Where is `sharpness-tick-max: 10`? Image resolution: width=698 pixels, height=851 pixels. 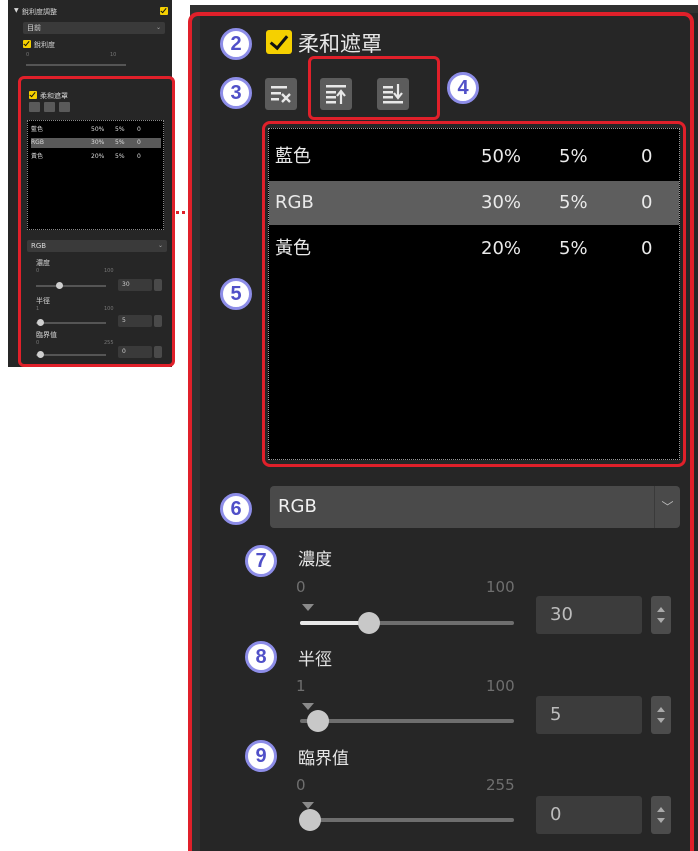 sharpness-tick-max: 10 is located at coordinates (113, 55).